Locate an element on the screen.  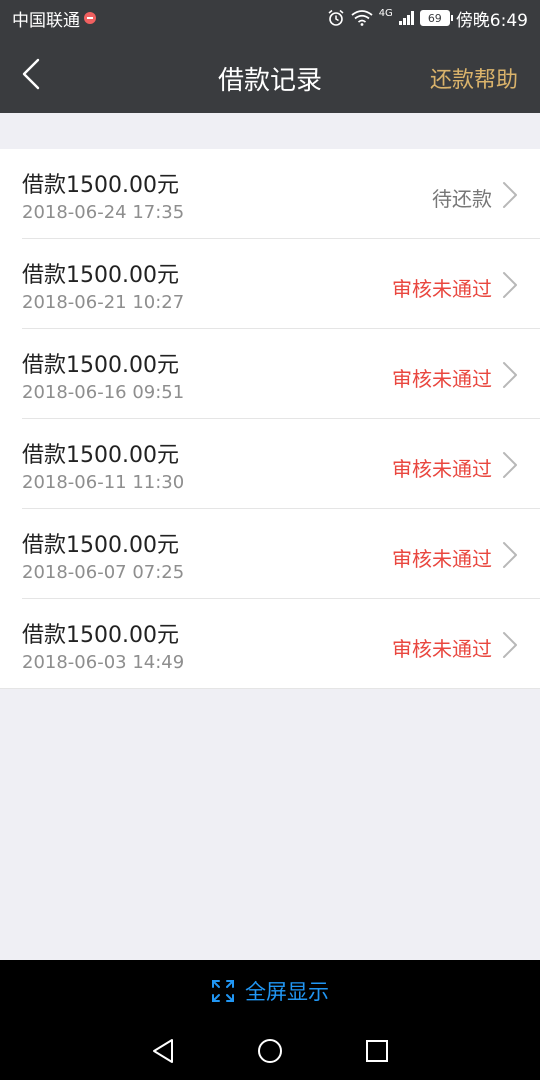
nav-home-icon is located at coordinates (270, 1051).